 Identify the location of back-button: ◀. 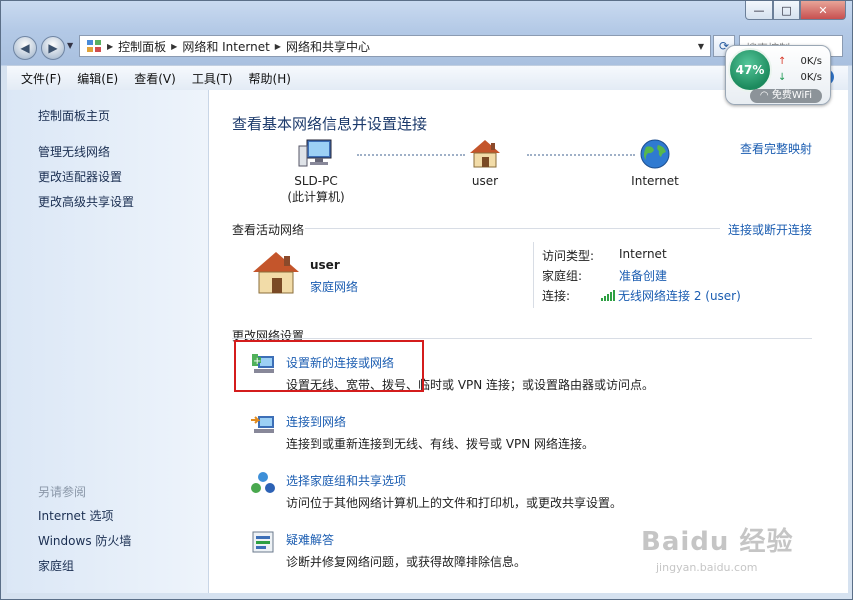
(25, 48).